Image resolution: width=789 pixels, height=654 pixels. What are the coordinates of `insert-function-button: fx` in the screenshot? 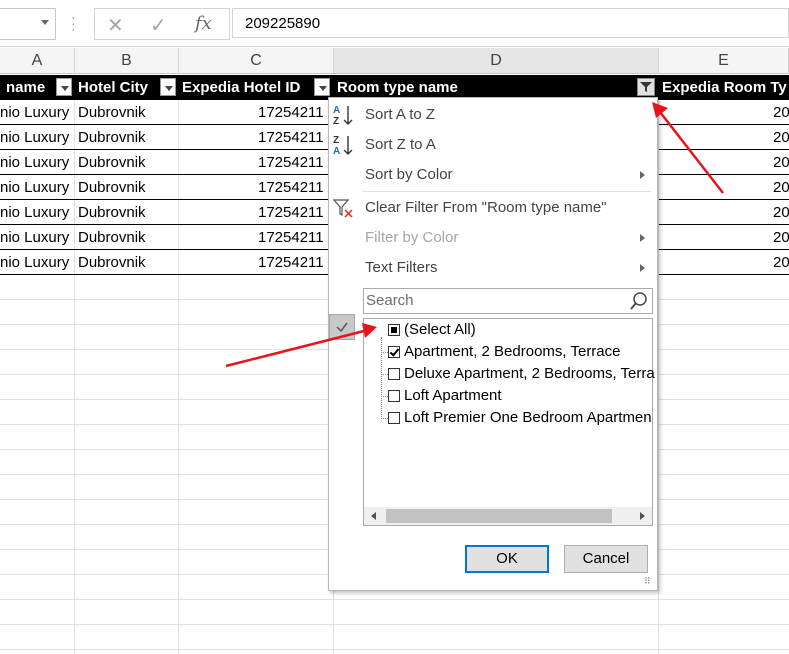 It's located at (203, 23).